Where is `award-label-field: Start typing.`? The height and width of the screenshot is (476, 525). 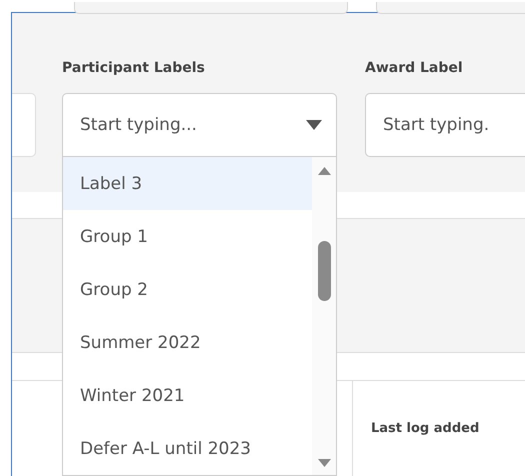
award-label-field: Start typing. is located at coordinates (445, 125).